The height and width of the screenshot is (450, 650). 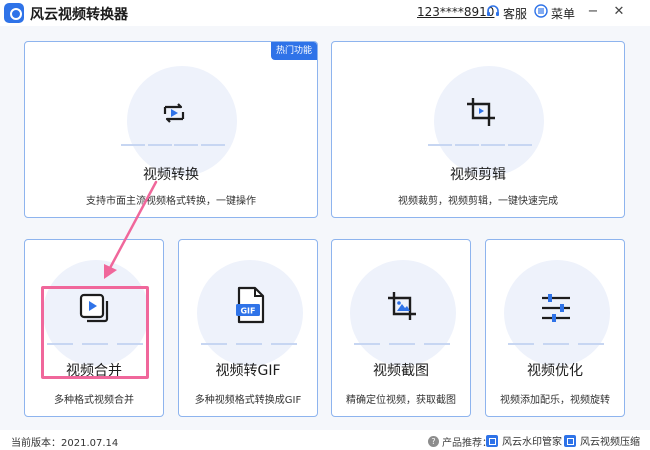 What do you see at coordinates (541, 13) in the screenshot?
I see `menu-icon` at bounding box center [541, 13].